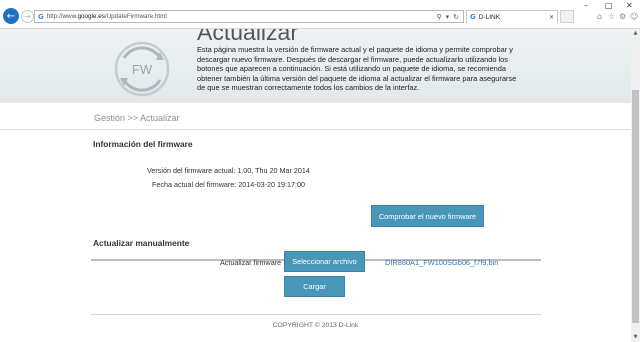  I want to click on firmware-info-title: Información del firmware, so click(143, 144).